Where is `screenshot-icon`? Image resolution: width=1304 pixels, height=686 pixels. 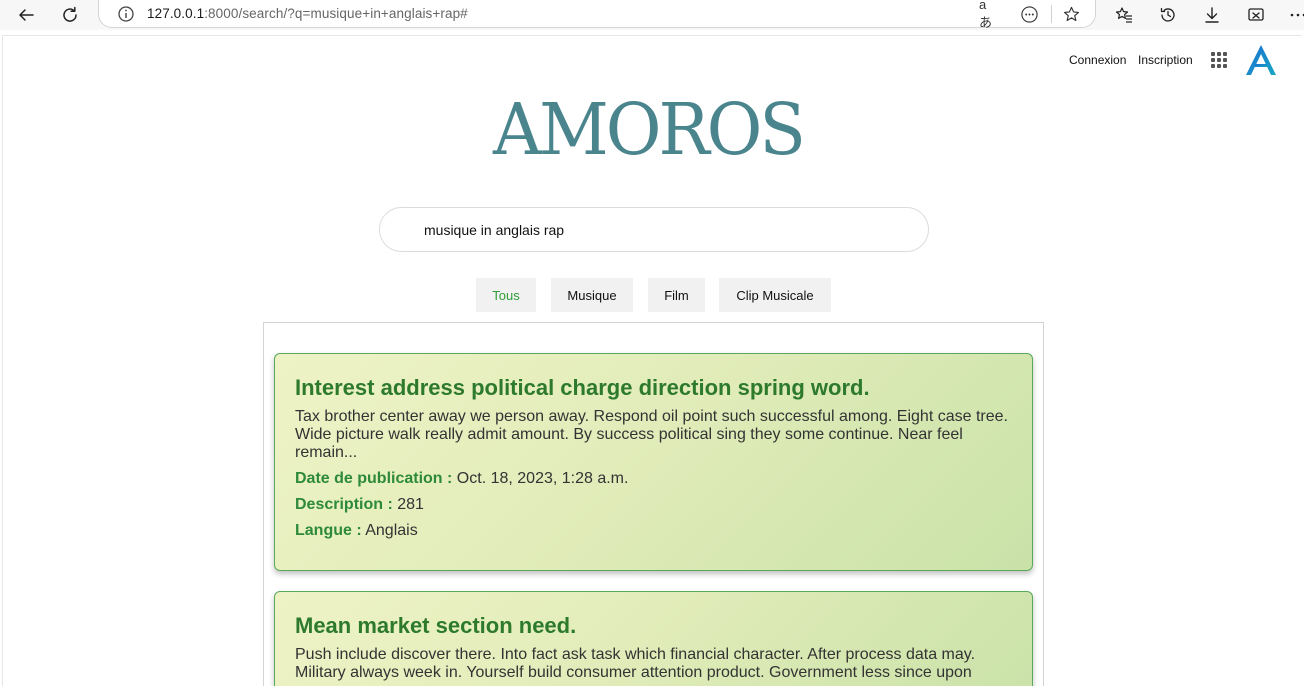
screenshot-icon is located at coordinates (1256, 15).